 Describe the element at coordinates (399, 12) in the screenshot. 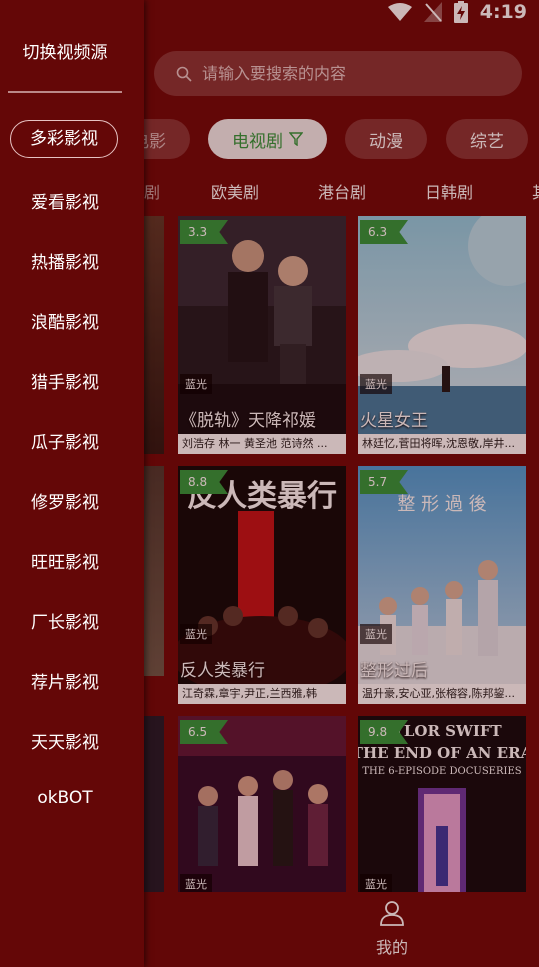

I see `wifi-icon` at that location.